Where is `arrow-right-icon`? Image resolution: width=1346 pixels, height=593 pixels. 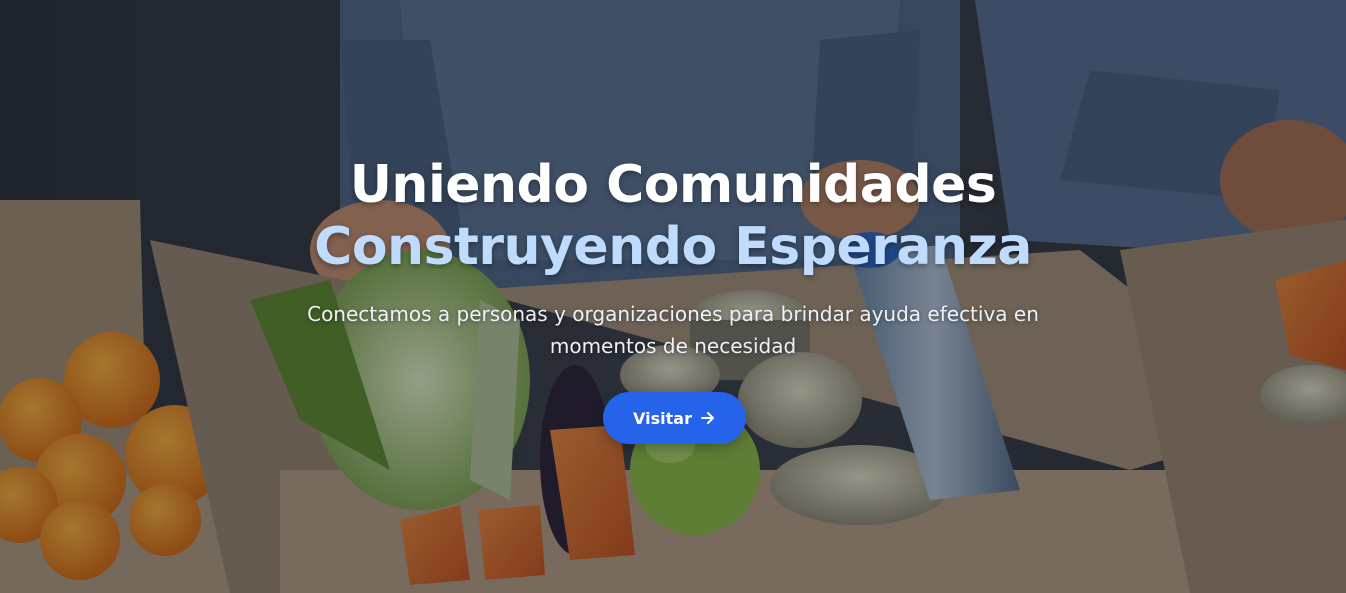 arrow-right-icon is located at coordinates (708, 418).